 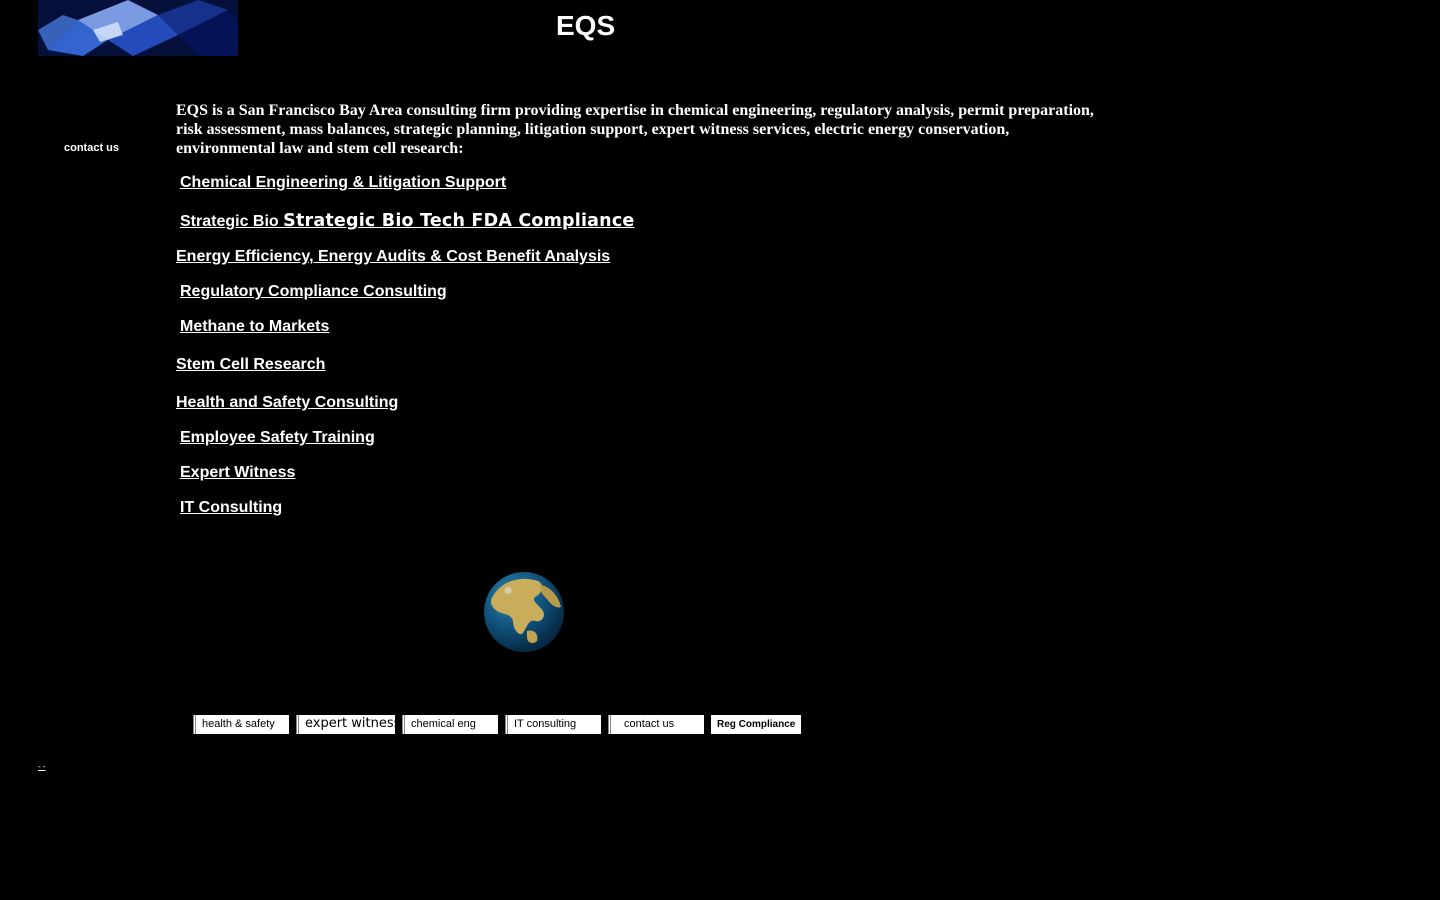 What do you see at coordinates (231, 508) in the screenshot?
I see `service-link-it-consulting: IT Consulting` at bounding box center [231, 508].